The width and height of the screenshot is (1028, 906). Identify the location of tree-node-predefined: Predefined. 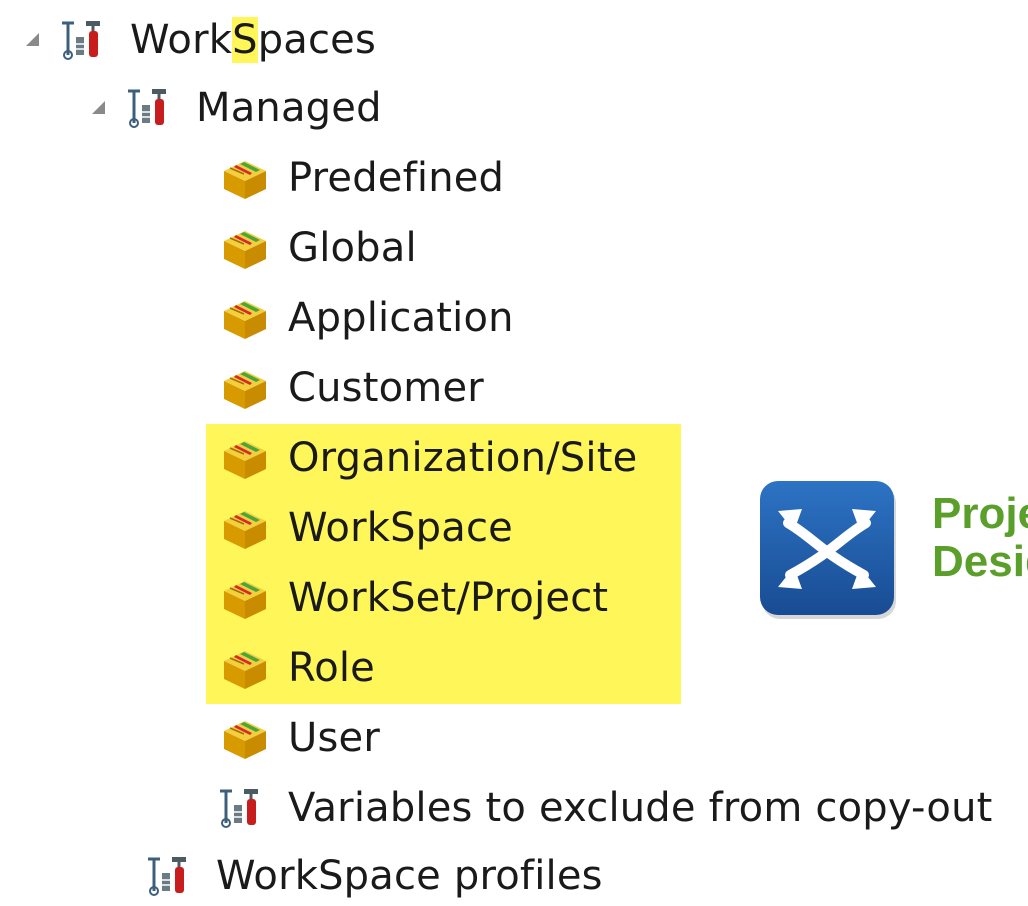
(360, 178).